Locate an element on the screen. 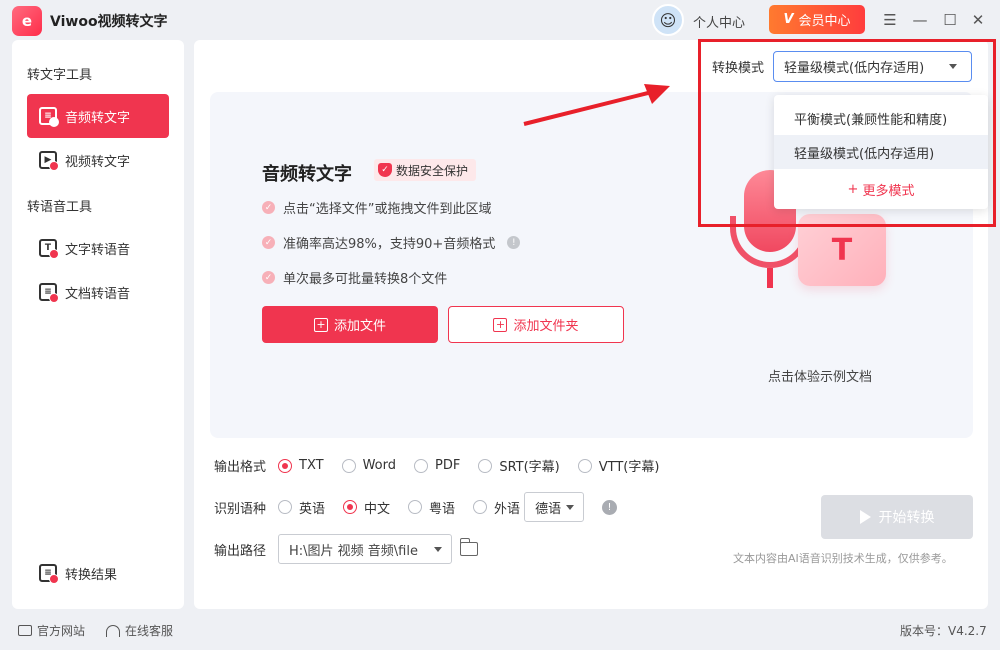  output-format-label: 输出格式 is located at coordinates (240, 467).